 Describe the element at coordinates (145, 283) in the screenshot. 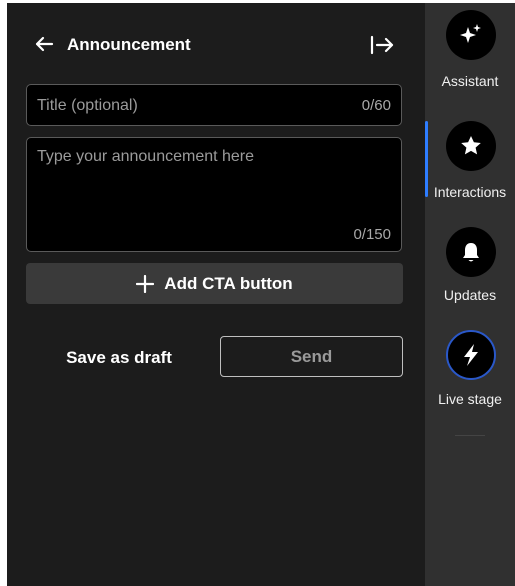

I see `plus-icon` at that location.